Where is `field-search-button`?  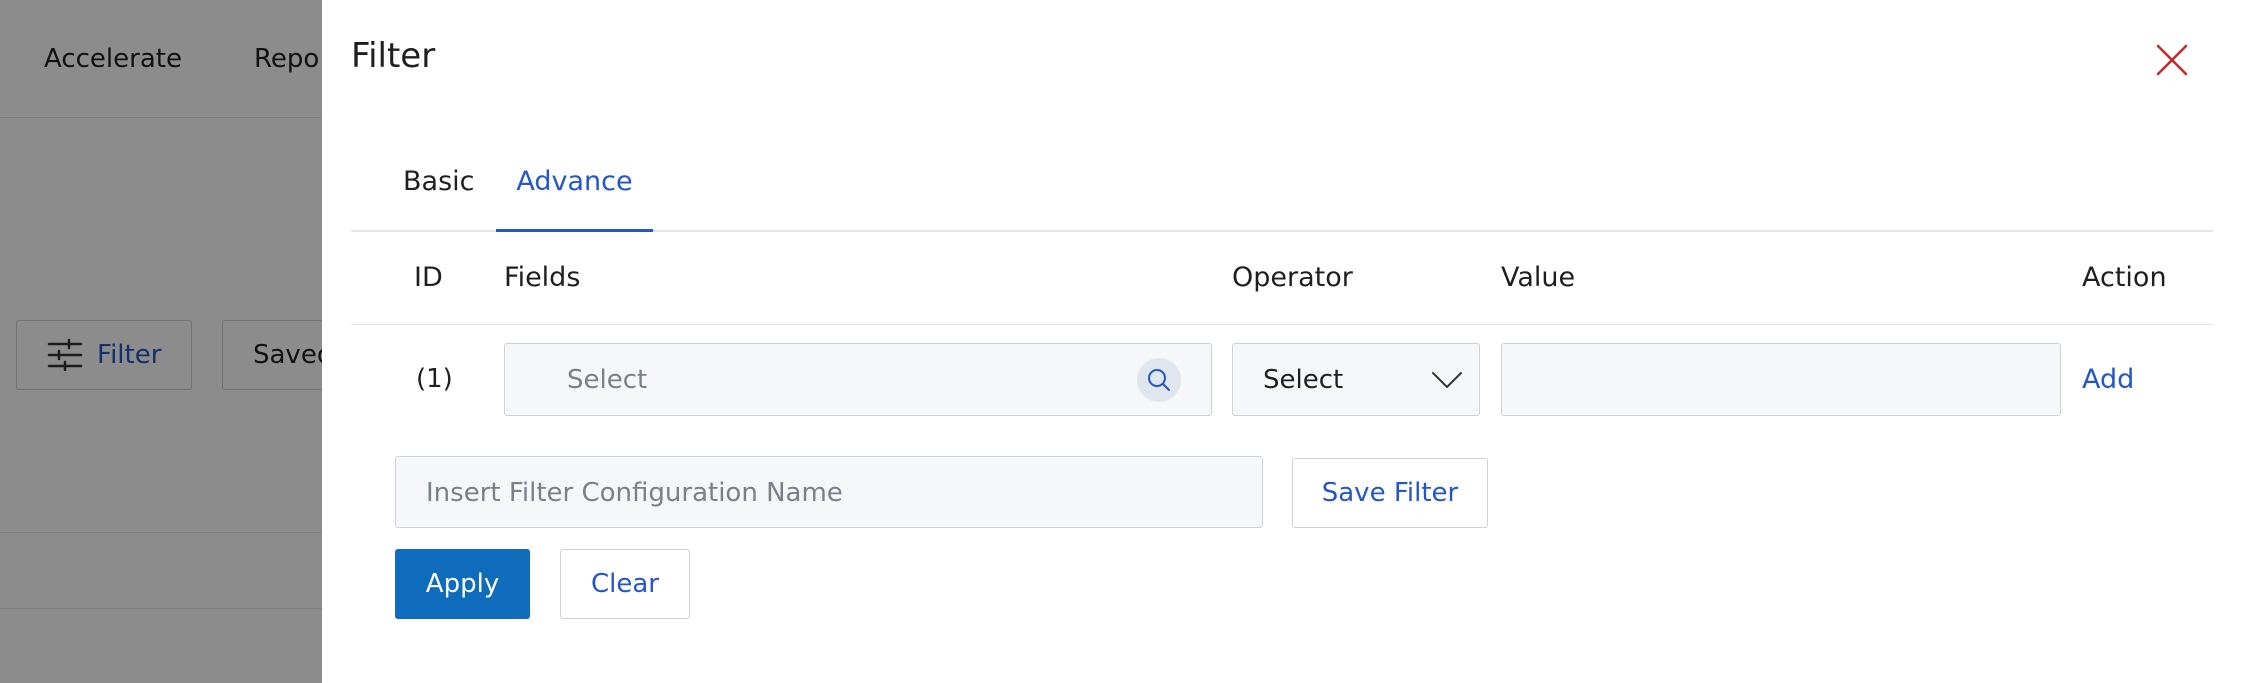
field-search-button is located at coordinates (1159, 380).